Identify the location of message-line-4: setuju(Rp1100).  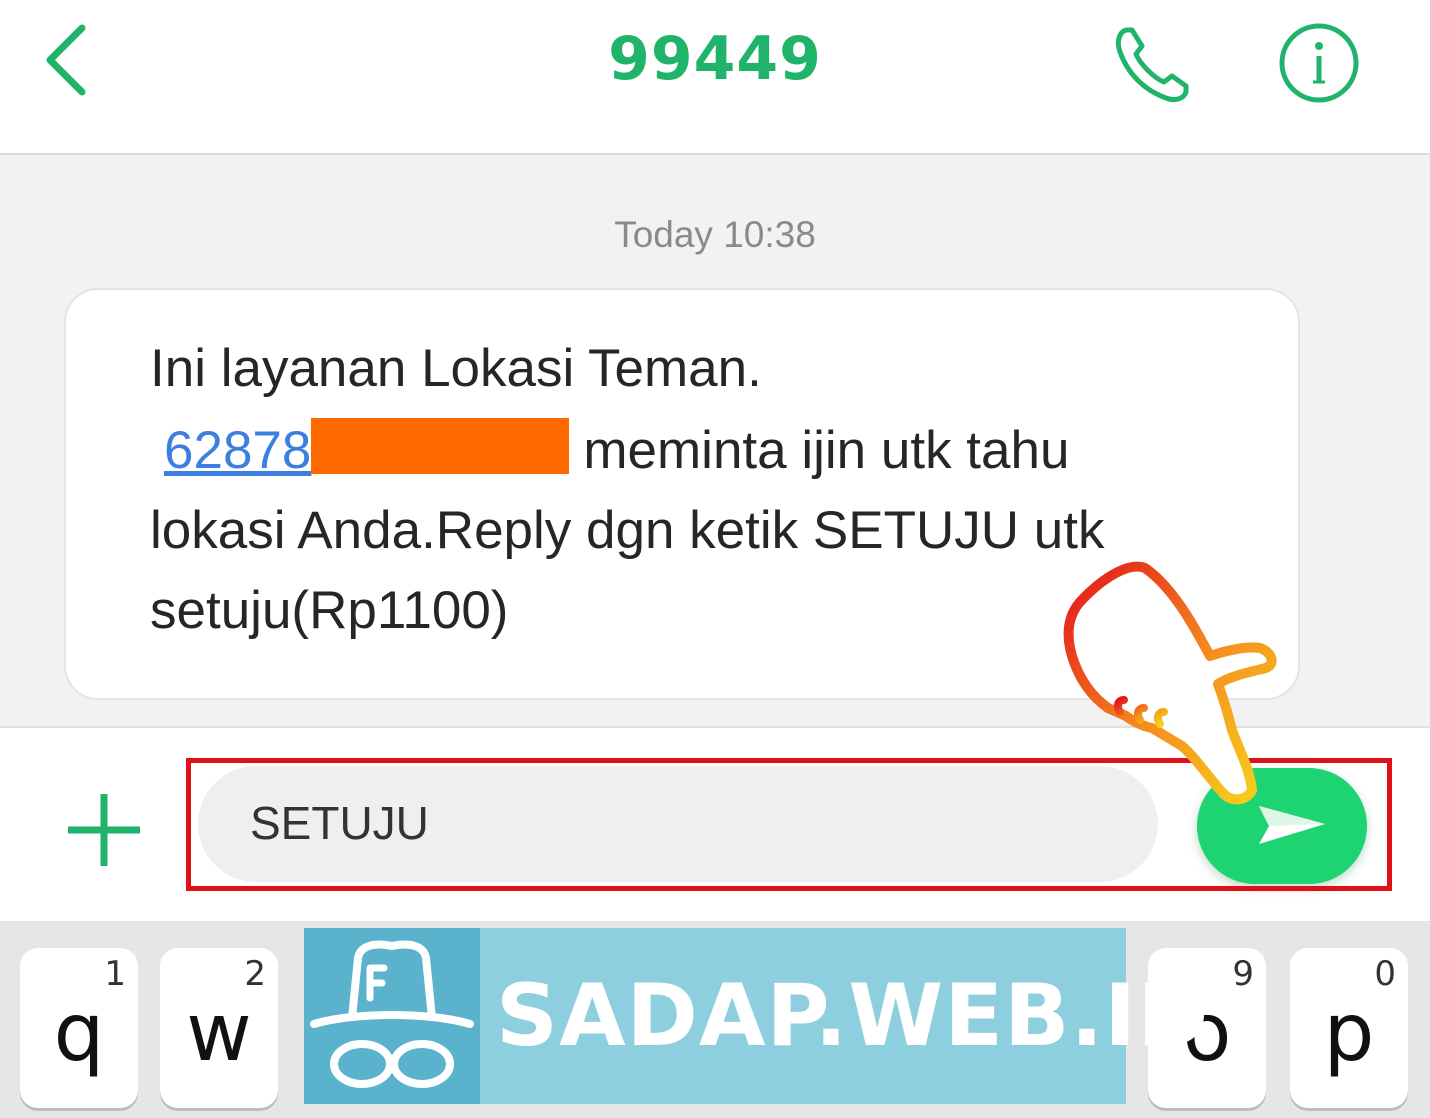
(329, 610).